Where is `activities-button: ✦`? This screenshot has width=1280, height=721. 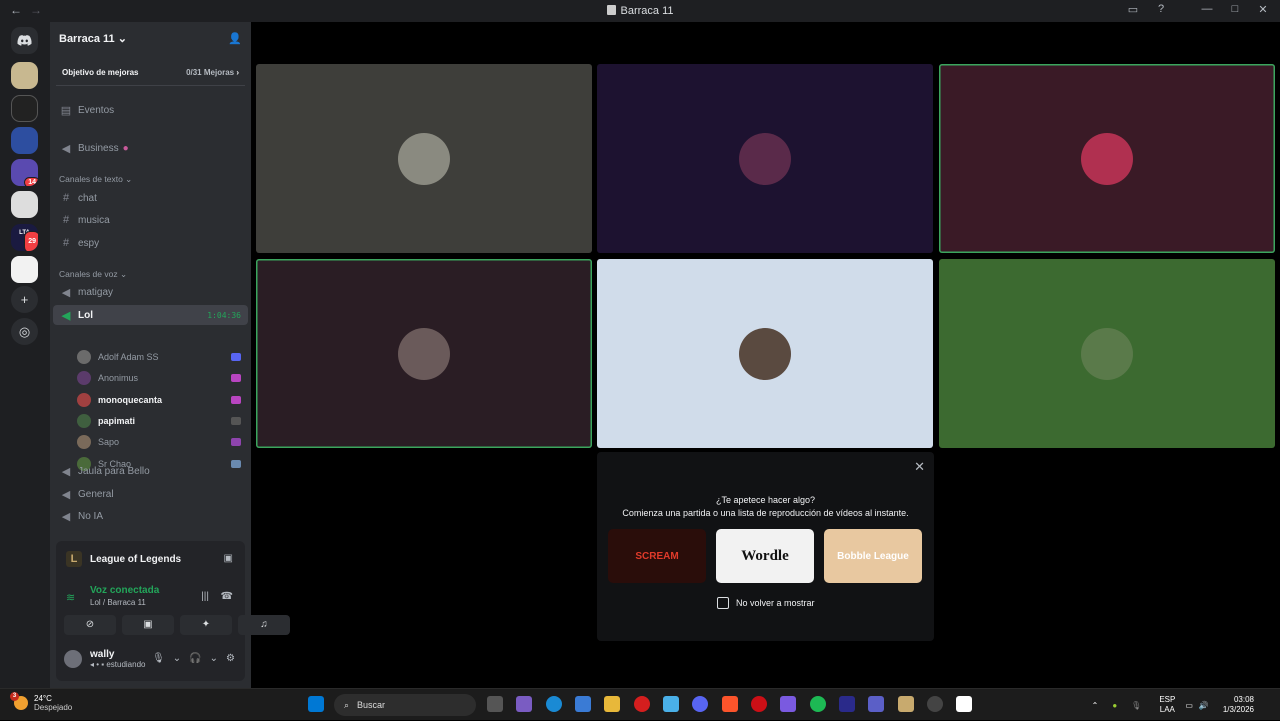
activities-button: ✦ is located at coordinates (206, 625).